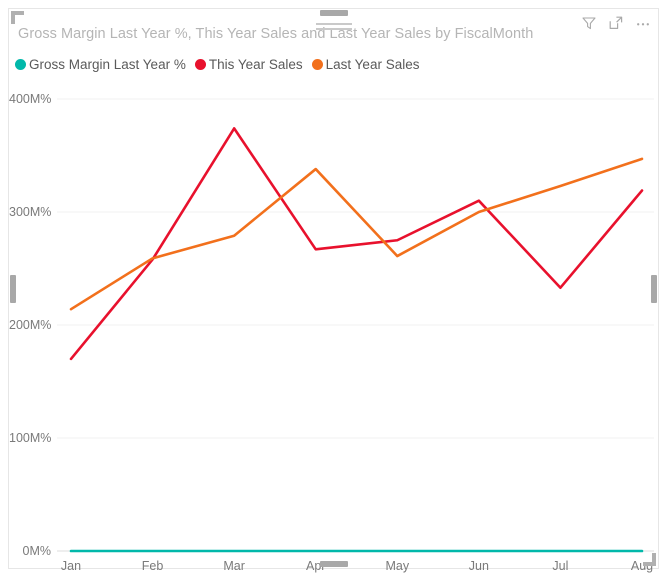  I want to click on more-options-icon, so click(643, 23).